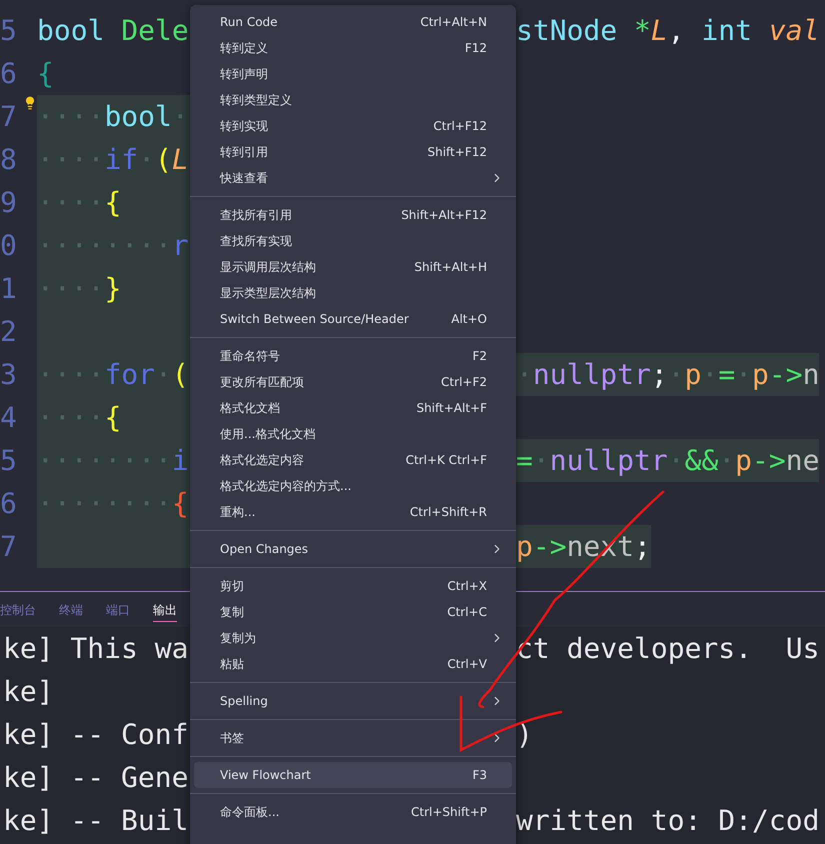 The width and height of the screenshot is (825, 844). Describe the element at coordinates (8, 160) in the screenshot. I see `line-number: 8` at that location.